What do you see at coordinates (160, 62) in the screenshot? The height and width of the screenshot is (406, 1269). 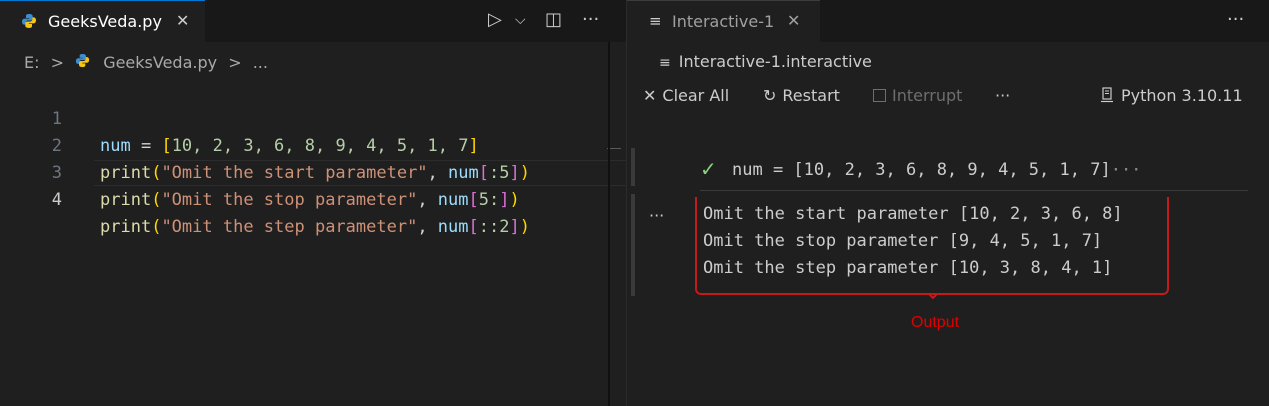 I see `breadcrumb-file: GeeksVeda.py` at bounding box center [160, 62].